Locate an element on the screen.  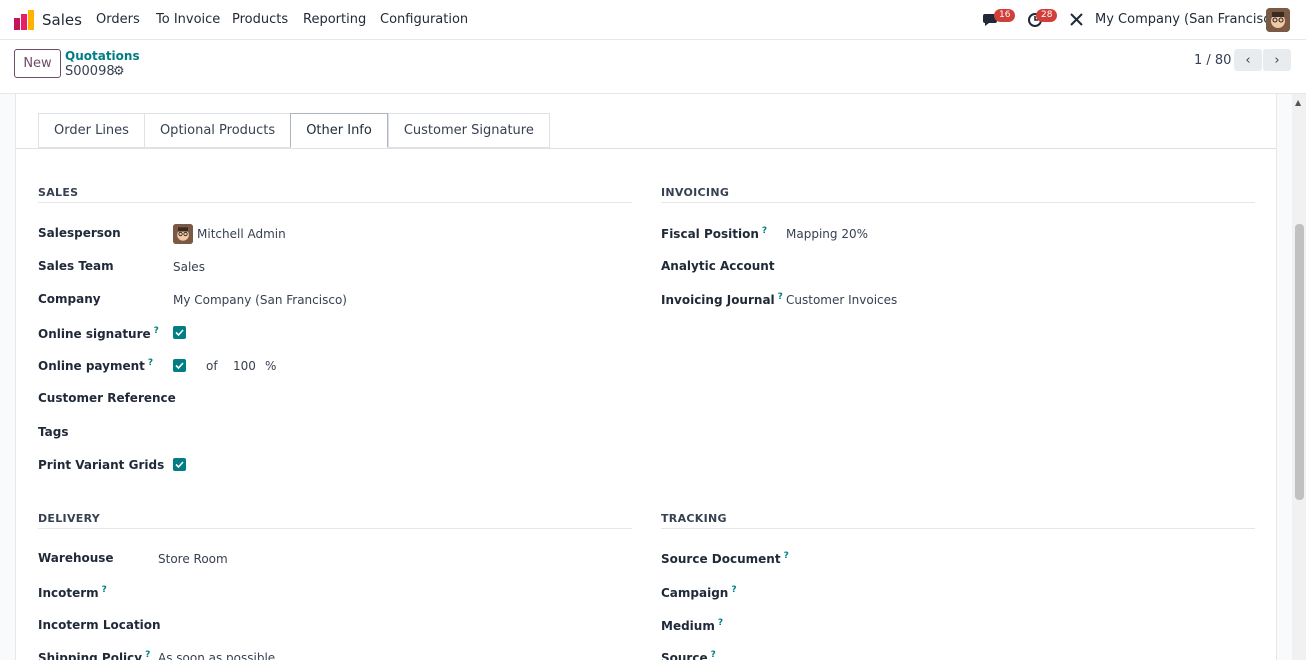
messages-badge: 16 is located at coordinates (1005, 15).